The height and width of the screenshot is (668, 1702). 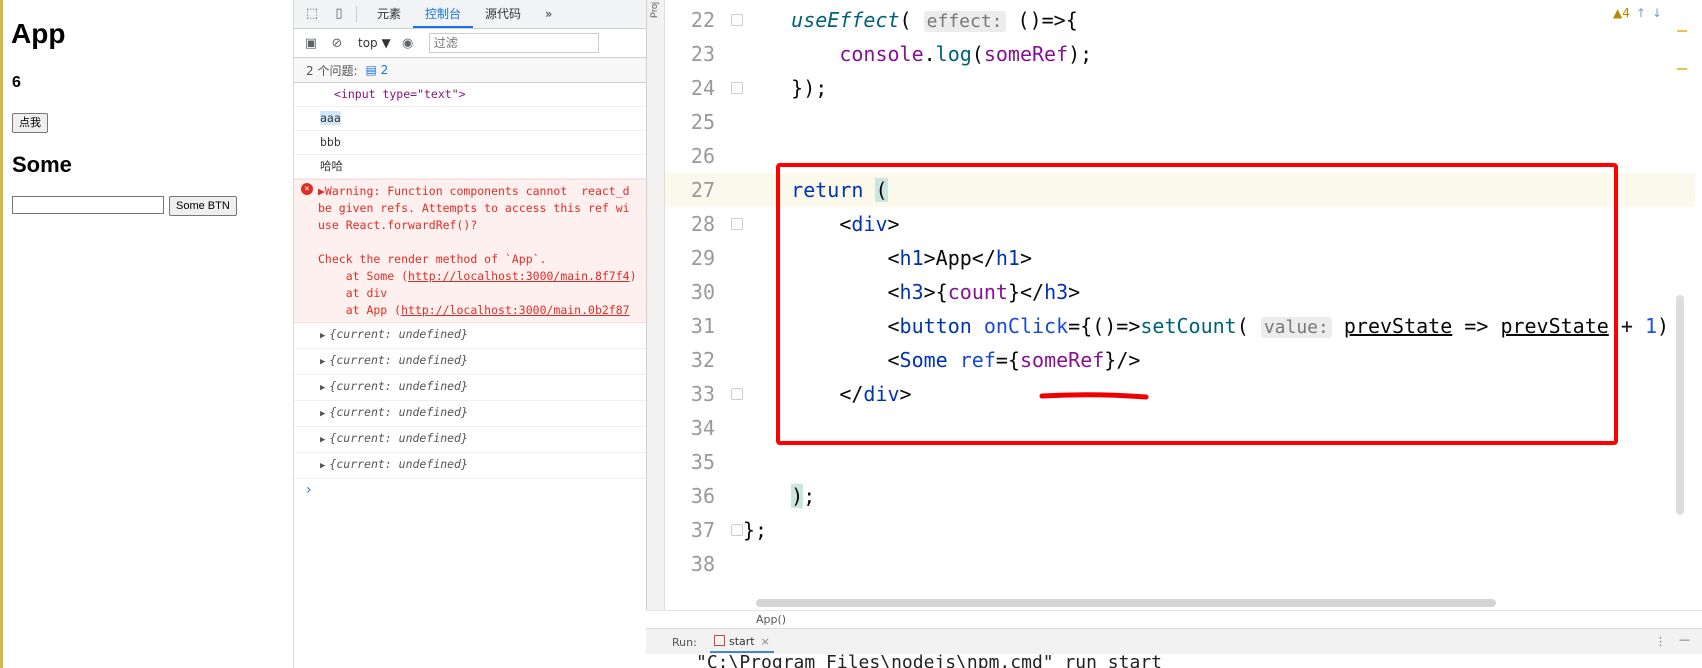 I want to click on inspection-widget: ▲4 ↑ ↓, so click(x=1637, y=13).